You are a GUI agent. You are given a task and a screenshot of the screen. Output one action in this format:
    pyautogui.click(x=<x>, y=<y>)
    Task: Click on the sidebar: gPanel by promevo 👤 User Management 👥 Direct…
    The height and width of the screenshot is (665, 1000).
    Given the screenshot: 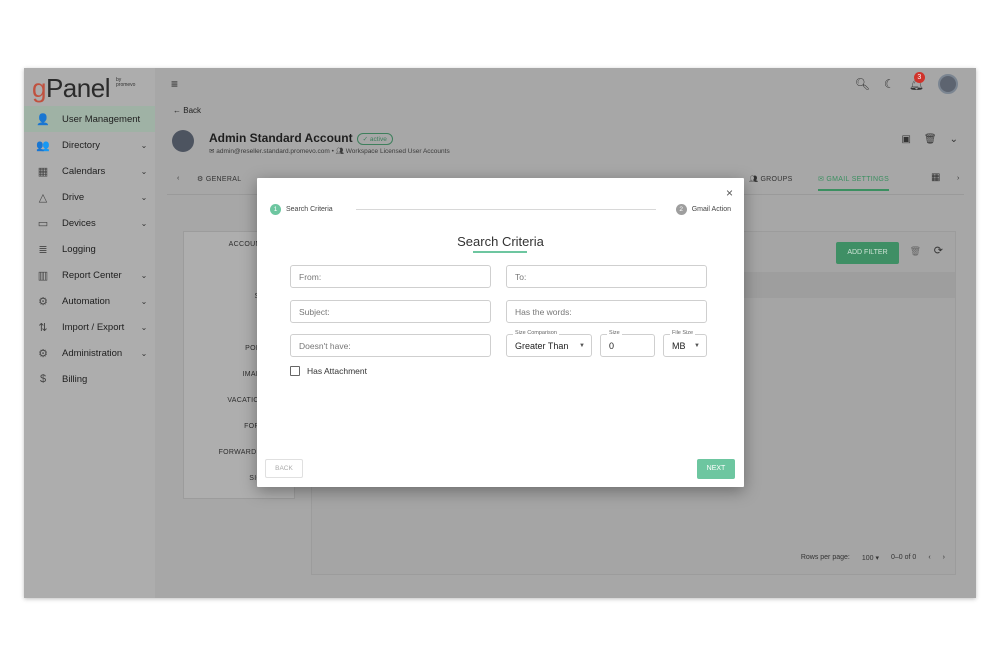 What is the action you would take?
    pyautogui.click(x=89, y=333)
    